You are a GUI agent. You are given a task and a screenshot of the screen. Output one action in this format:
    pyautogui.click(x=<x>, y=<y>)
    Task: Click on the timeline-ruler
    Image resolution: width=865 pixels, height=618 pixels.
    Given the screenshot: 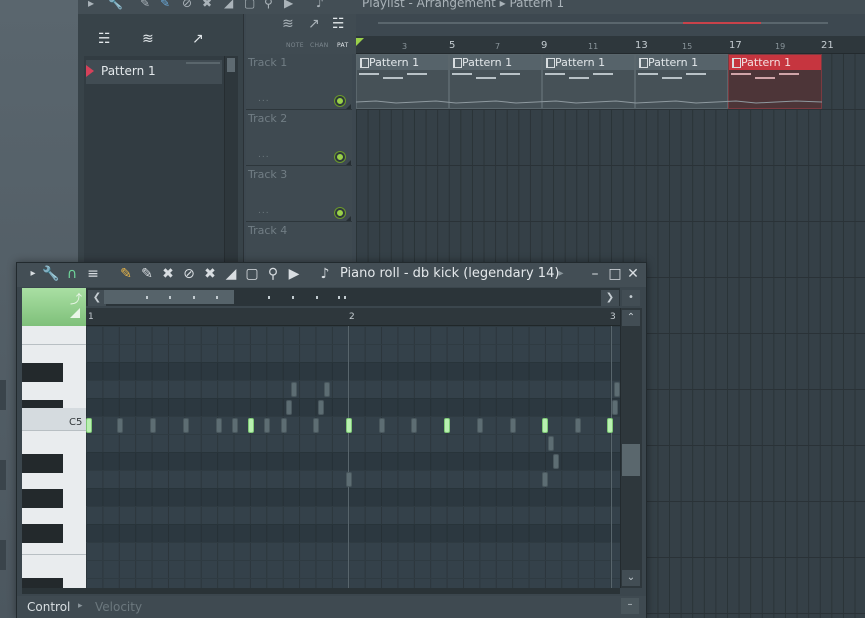 What is the action you would take?
    pyautogui.click(x=610, y=45)
    